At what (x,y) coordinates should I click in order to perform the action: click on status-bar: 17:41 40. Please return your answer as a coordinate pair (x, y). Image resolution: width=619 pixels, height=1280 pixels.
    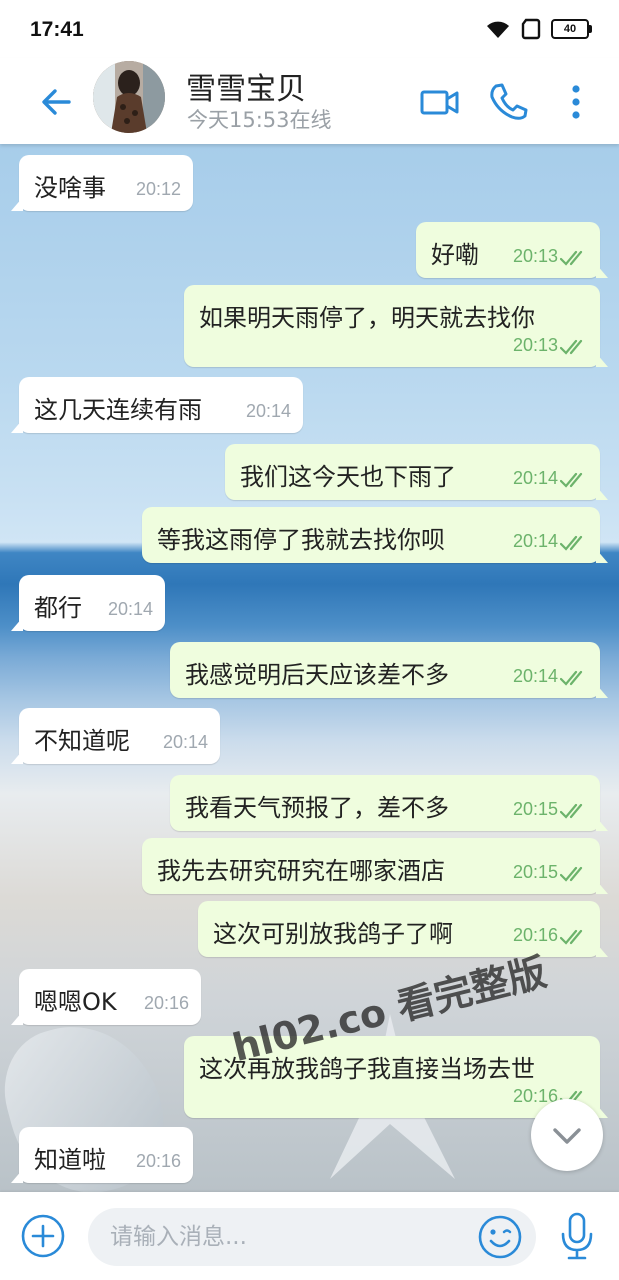
    Looking at the image, I should click on (309, 29).